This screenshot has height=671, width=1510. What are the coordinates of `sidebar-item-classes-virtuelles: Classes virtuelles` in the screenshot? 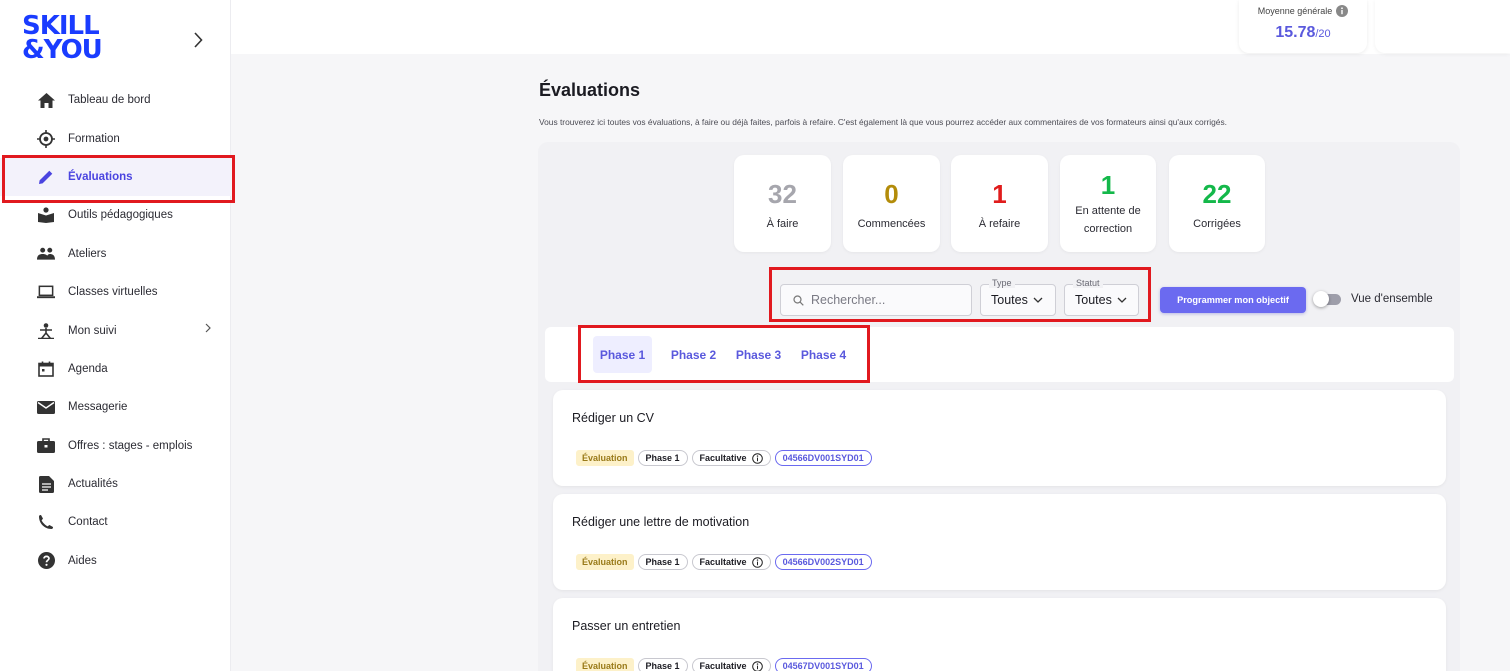 It's located at (115, 292).